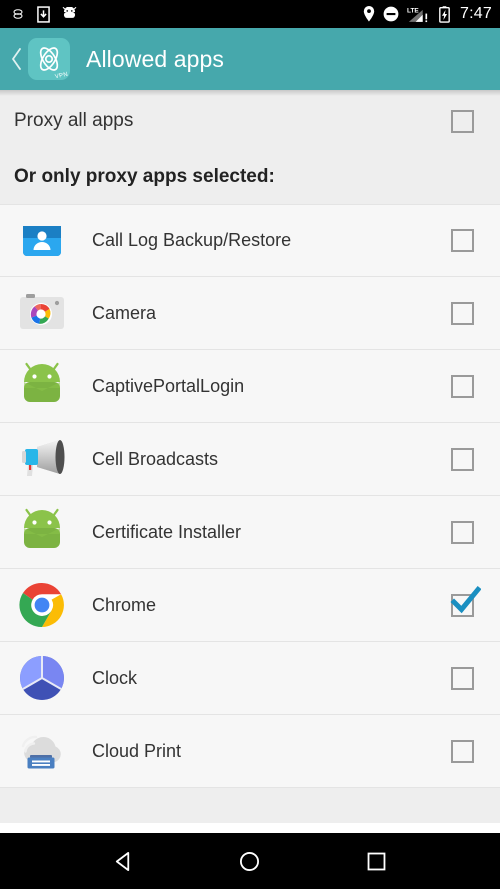  Describe the element at coordinates (250, 828) in the screenshot. I see `bottom-white-strip` at that location.